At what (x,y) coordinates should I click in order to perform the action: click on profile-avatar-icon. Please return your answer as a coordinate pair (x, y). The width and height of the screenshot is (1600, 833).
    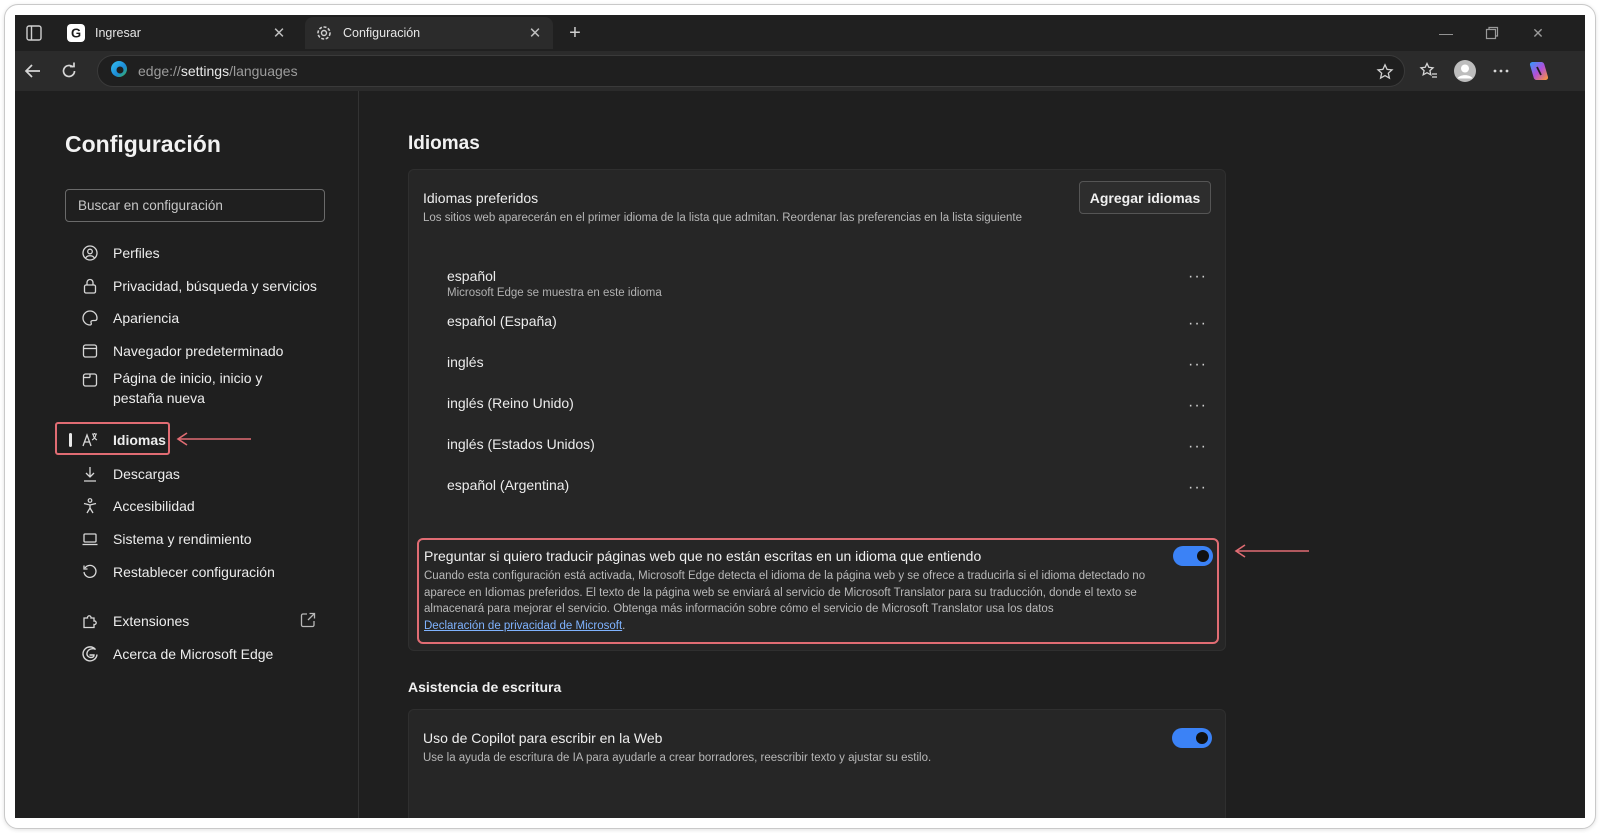
    Looking at the image, I should click on (1465, 71).